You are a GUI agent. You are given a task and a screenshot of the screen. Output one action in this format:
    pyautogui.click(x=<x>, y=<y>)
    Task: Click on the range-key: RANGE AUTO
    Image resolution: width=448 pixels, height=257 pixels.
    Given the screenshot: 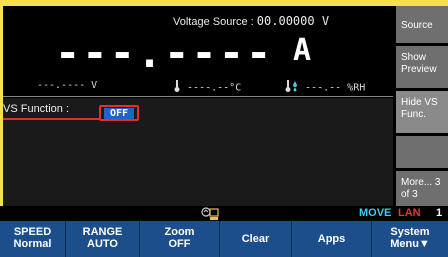 What is the action you would take?
    pyautogui.click(x=103, y=239)
    